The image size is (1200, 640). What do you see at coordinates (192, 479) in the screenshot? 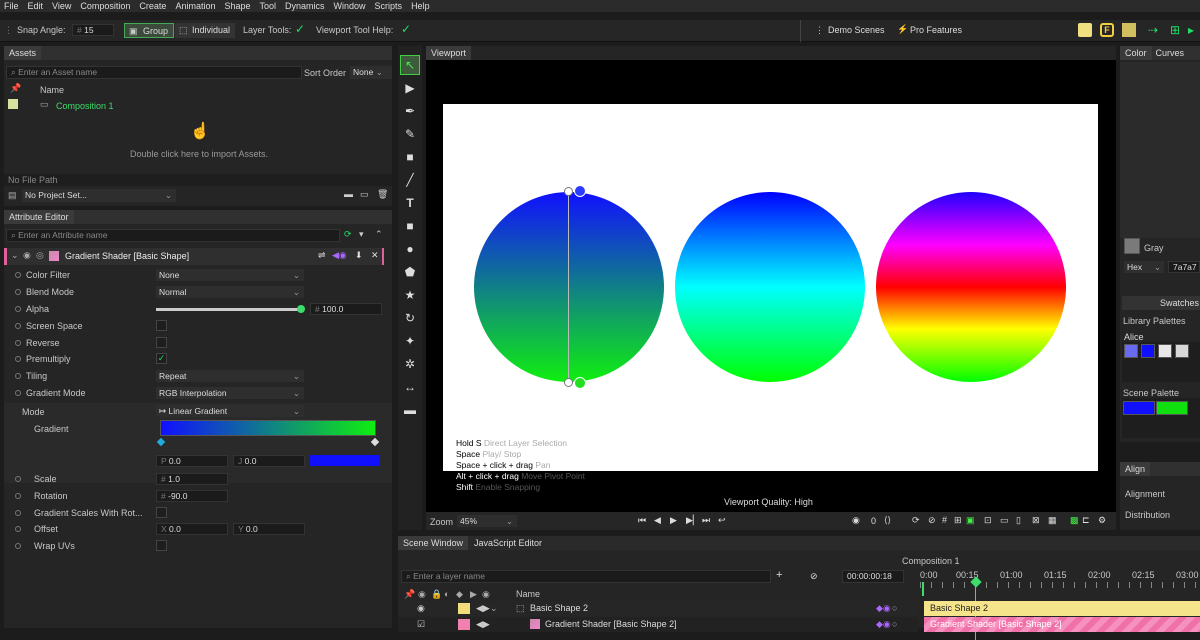
I see `scale-input: # 1.0` at bounding box center [192, 479].